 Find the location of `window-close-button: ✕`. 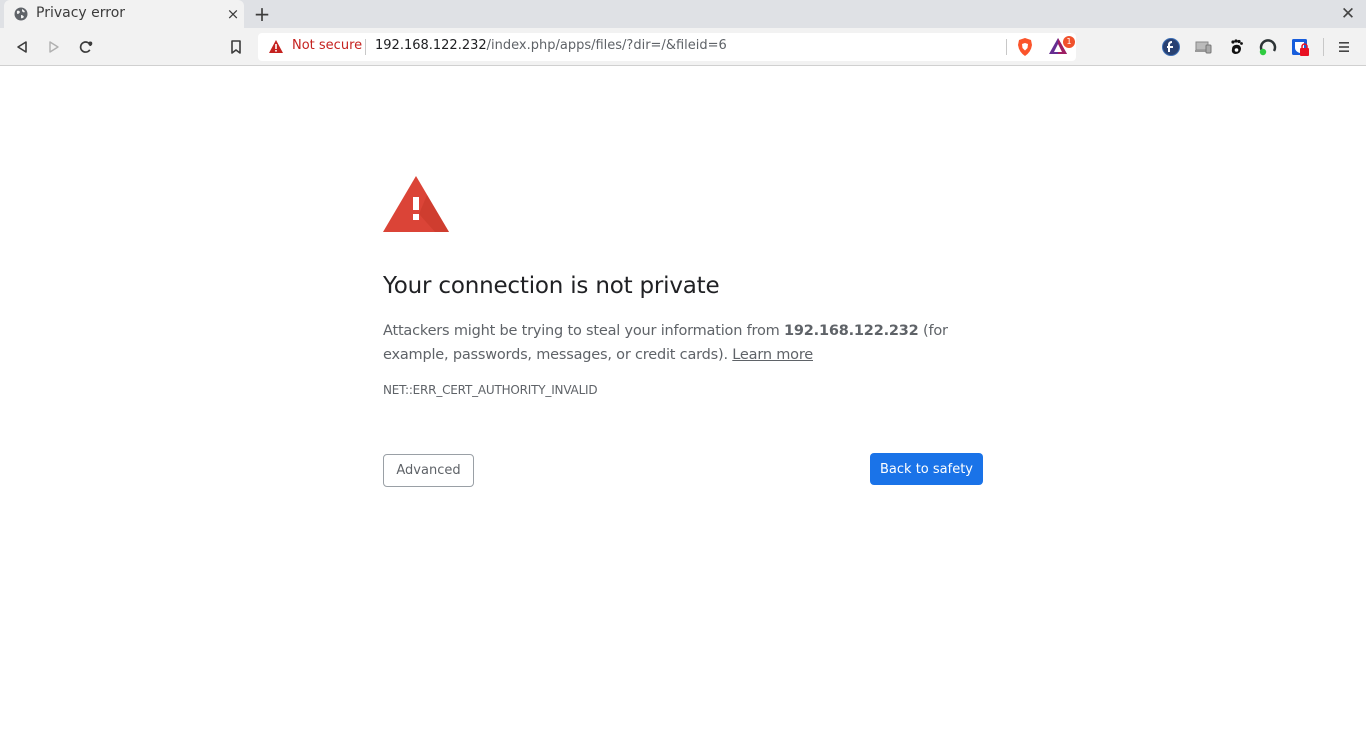

window-close-button: ✕ is located at coordinates (1348, 14).